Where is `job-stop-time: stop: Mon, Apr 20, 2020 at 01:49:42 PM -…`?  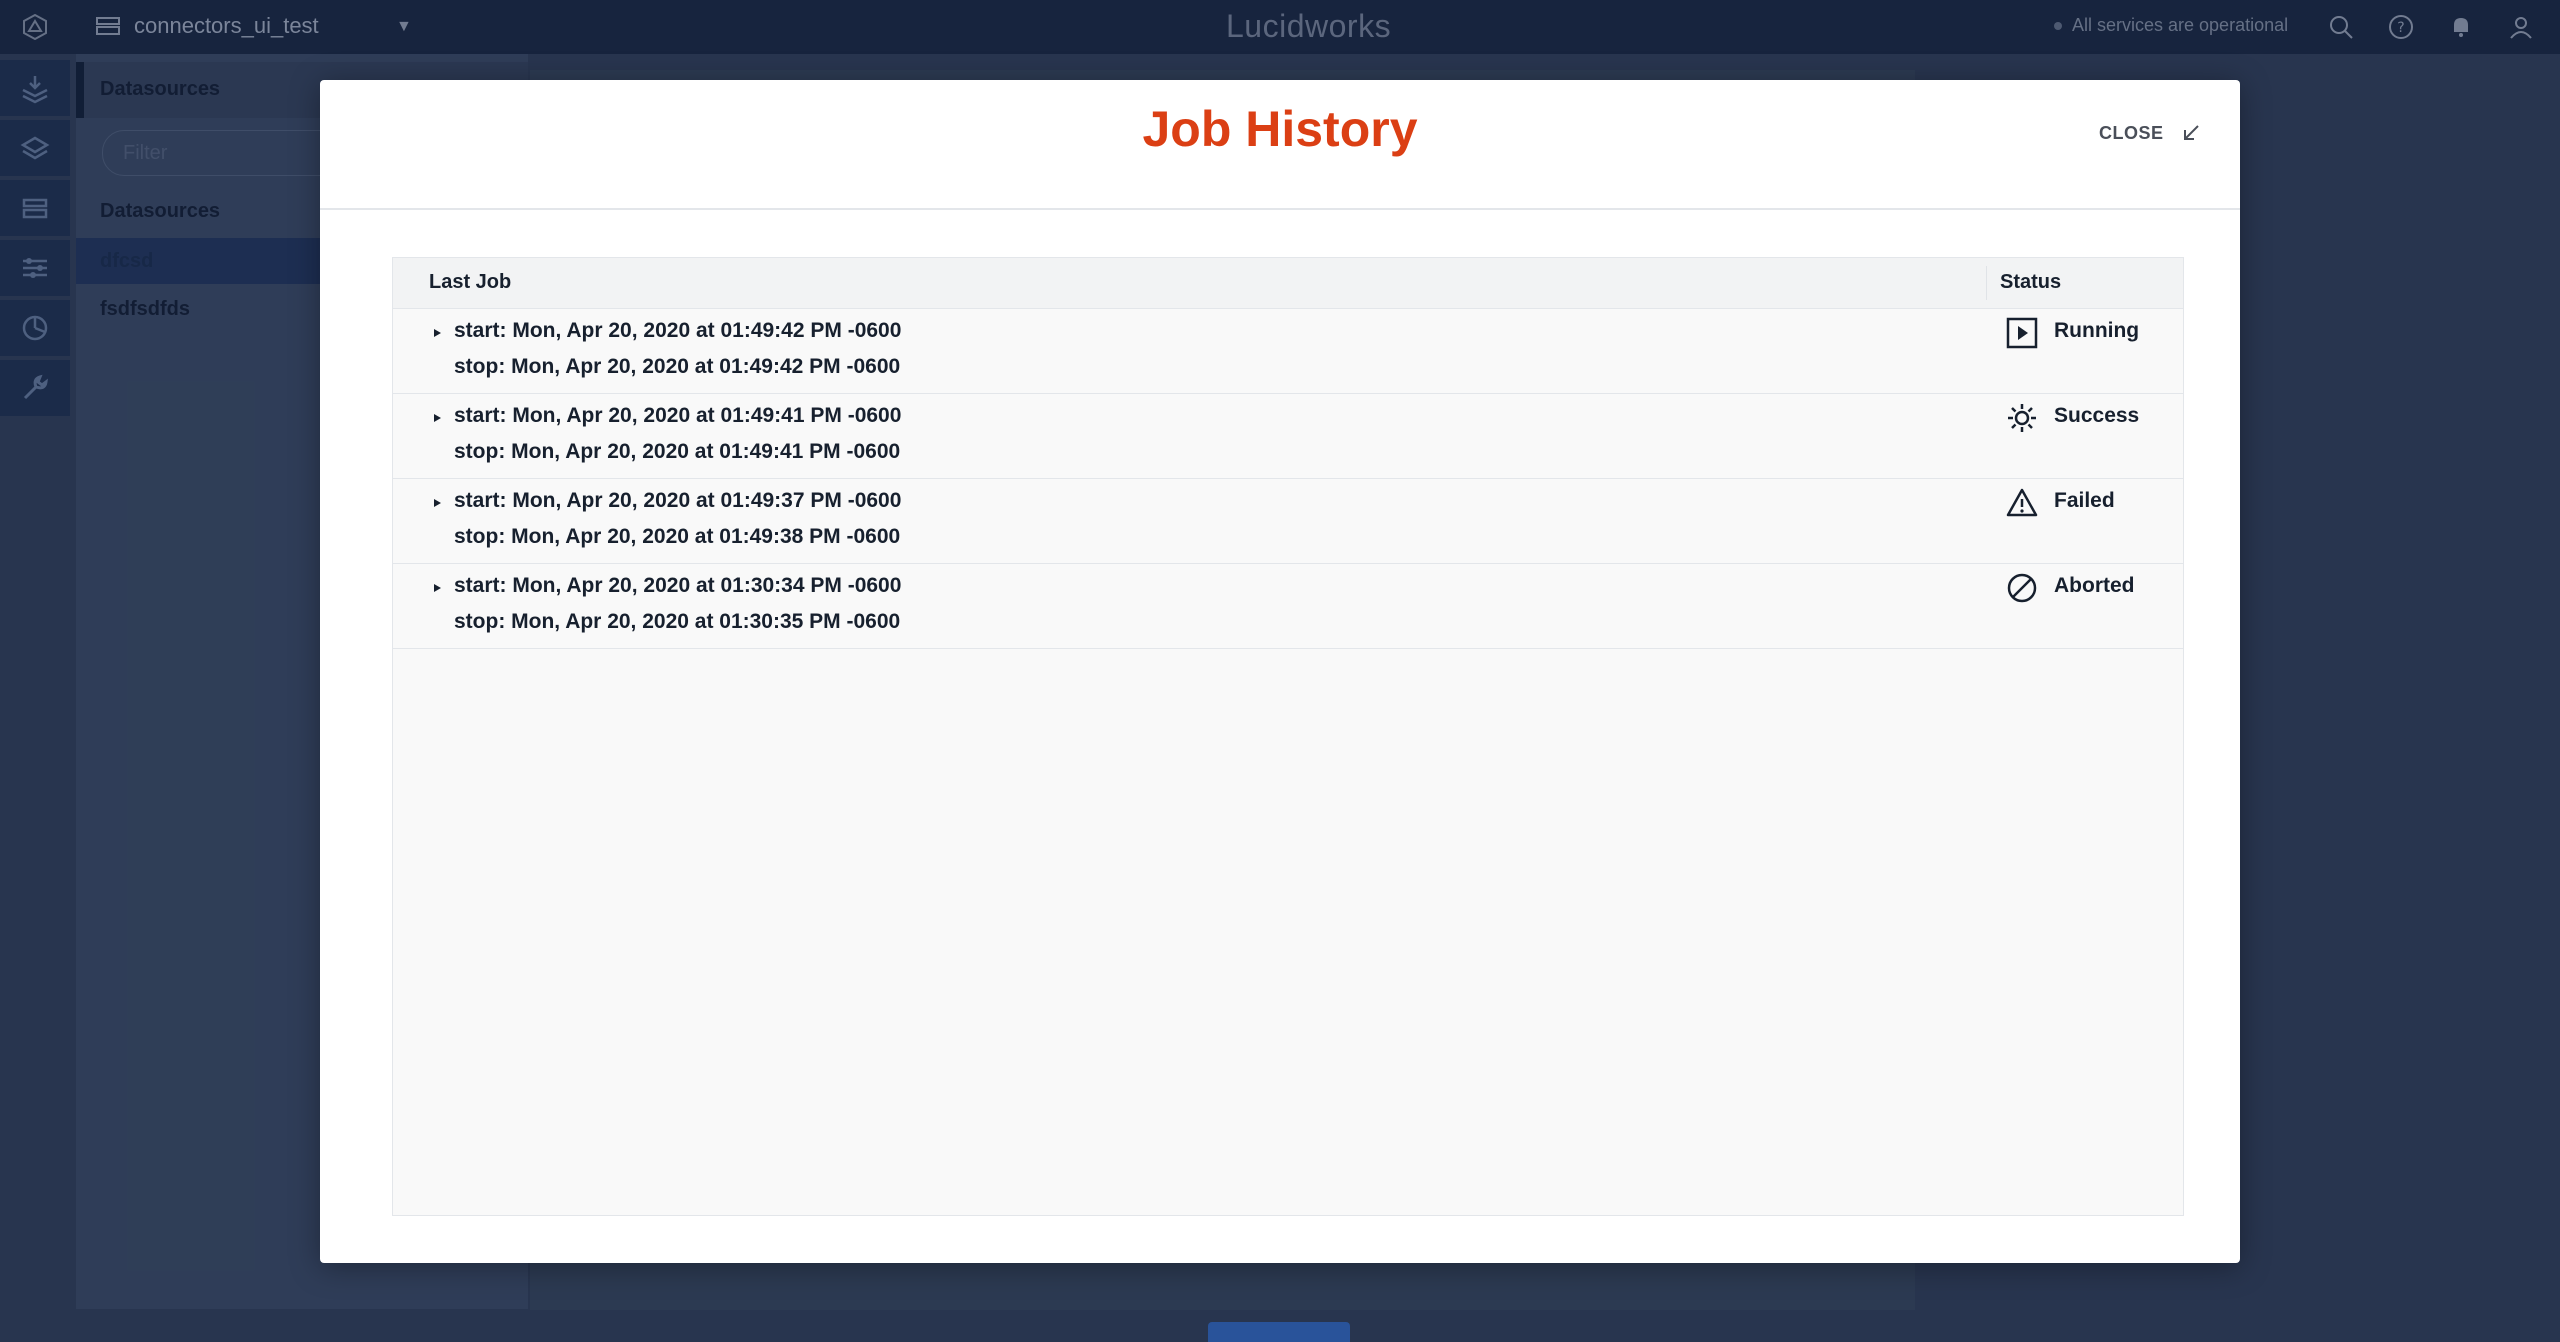 job-stop-time: stop: Mon, Apr 20, 2020 at 01:49:42 PM -… is located at coordinates (677, 366).